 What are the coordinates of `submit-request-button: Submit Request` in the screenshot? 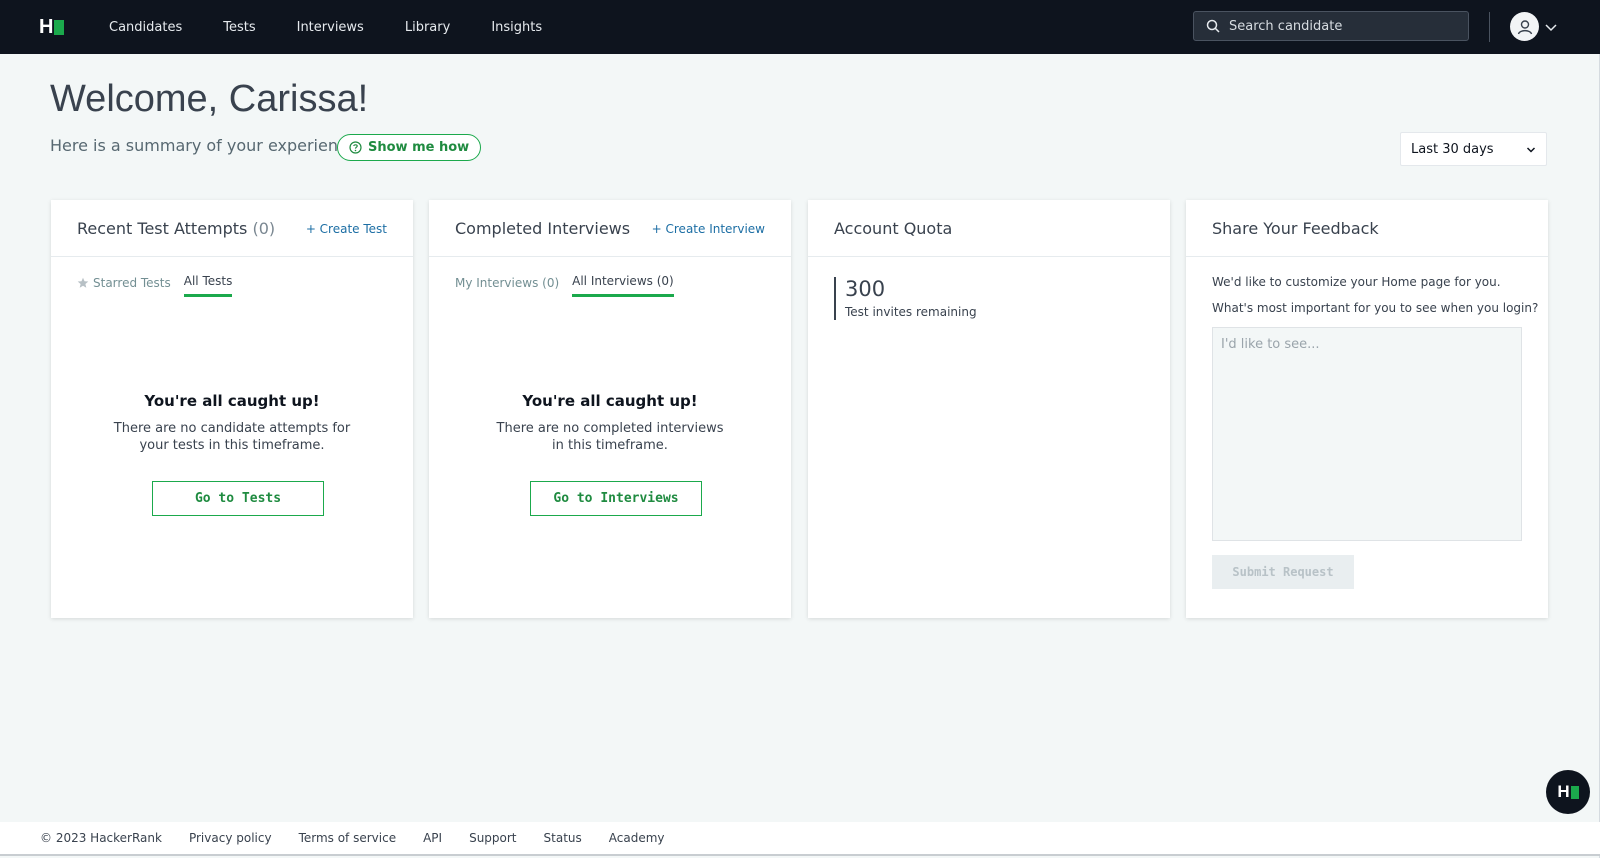 It's located at (1283, 572).